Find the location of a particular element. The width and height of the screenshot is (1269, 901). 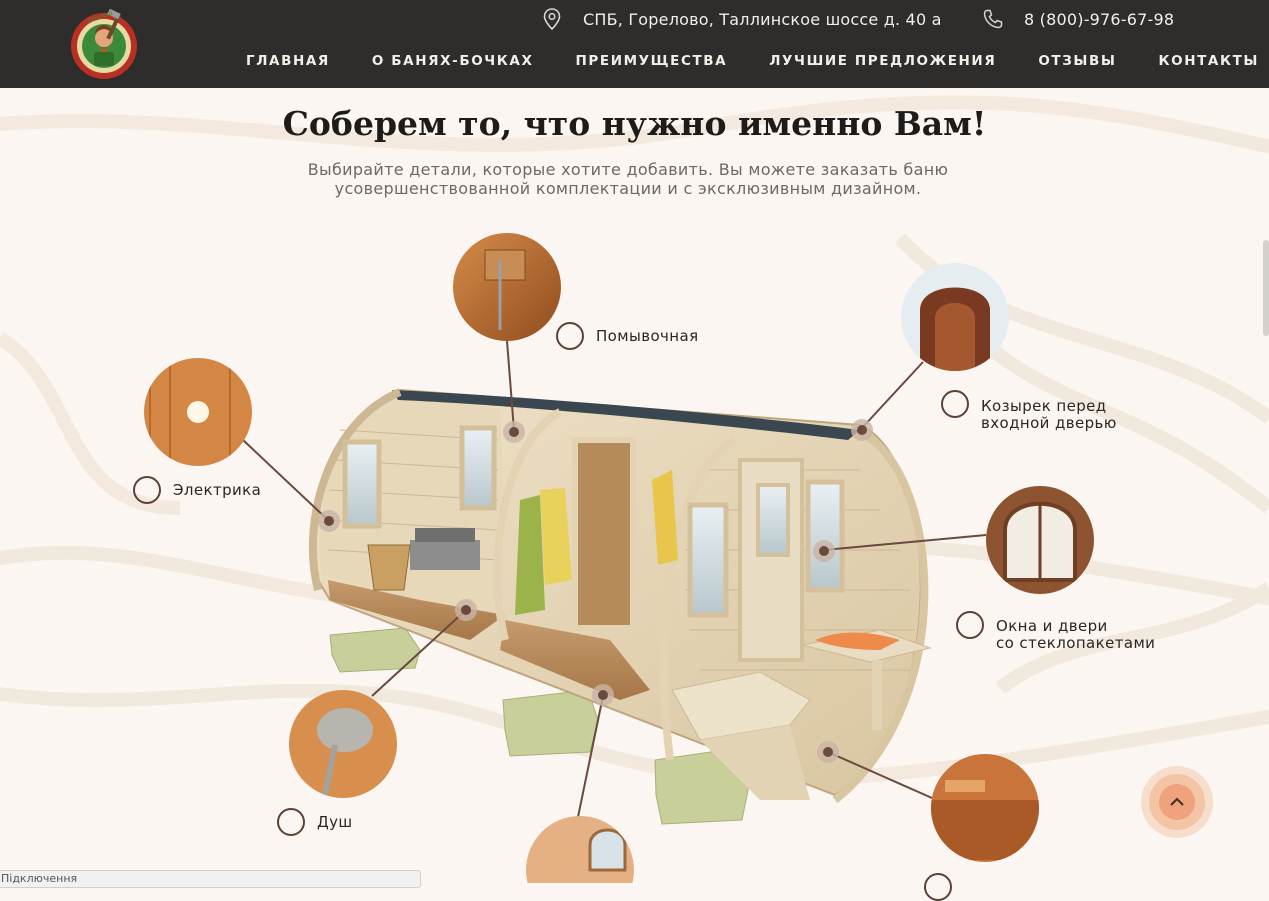

hotspot-terrace is located at coordinates (828, 752).